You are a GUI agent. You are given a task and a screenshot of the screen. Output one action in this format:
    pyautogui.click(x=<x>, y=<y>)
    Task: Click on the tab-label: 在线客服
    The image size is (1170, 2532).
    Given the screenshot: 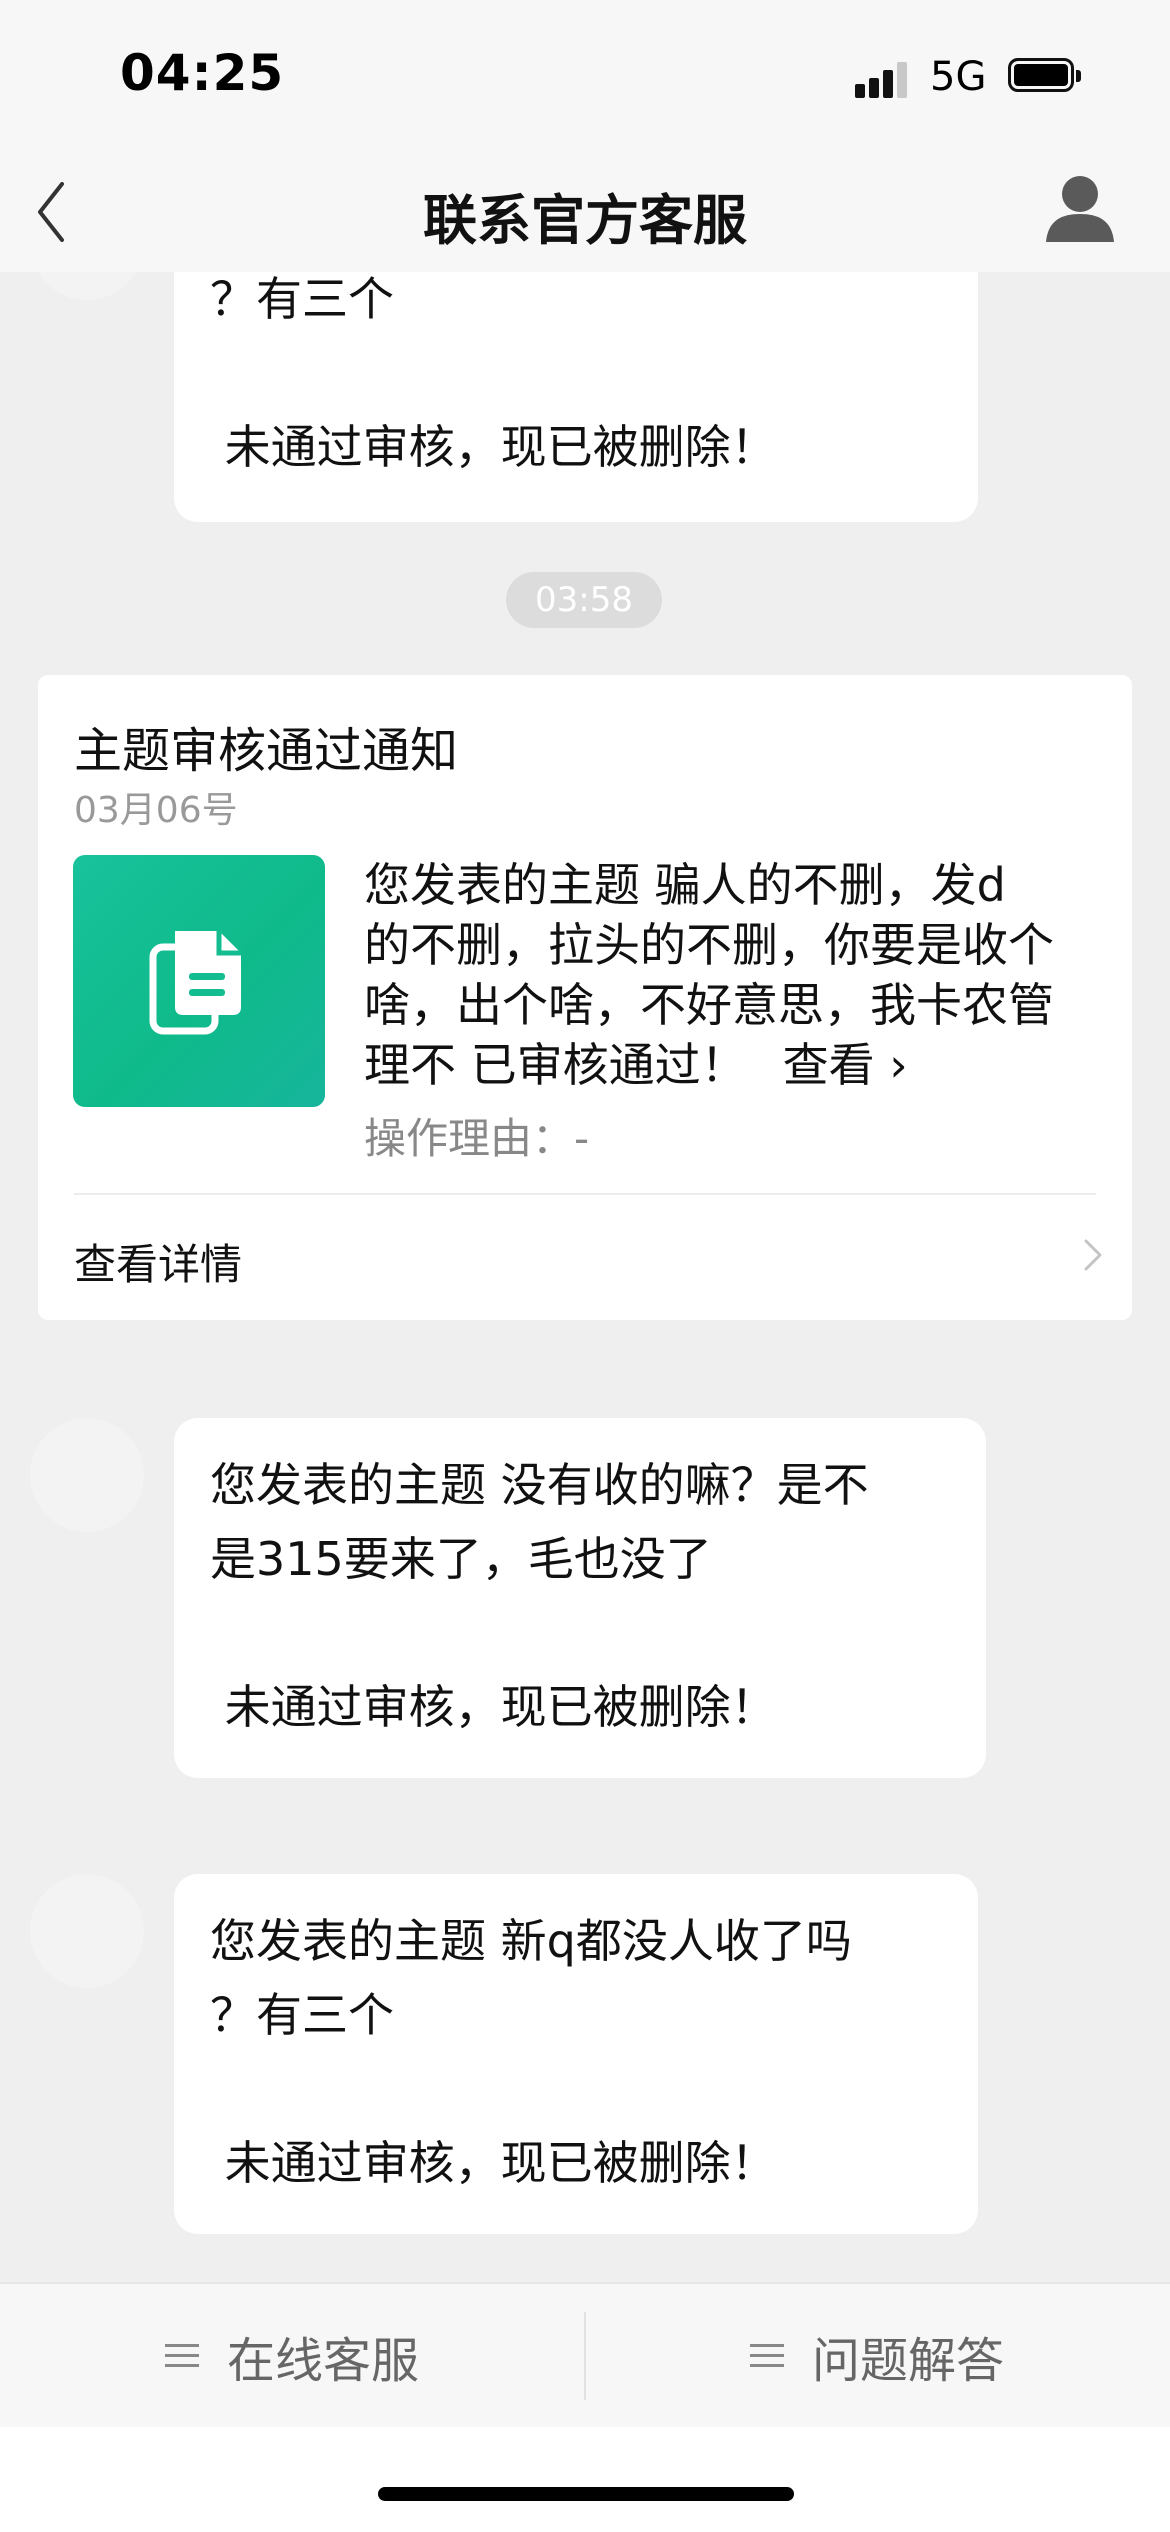 What is the action you would take?
    pyautogui.click(x=322, y=2360)
    